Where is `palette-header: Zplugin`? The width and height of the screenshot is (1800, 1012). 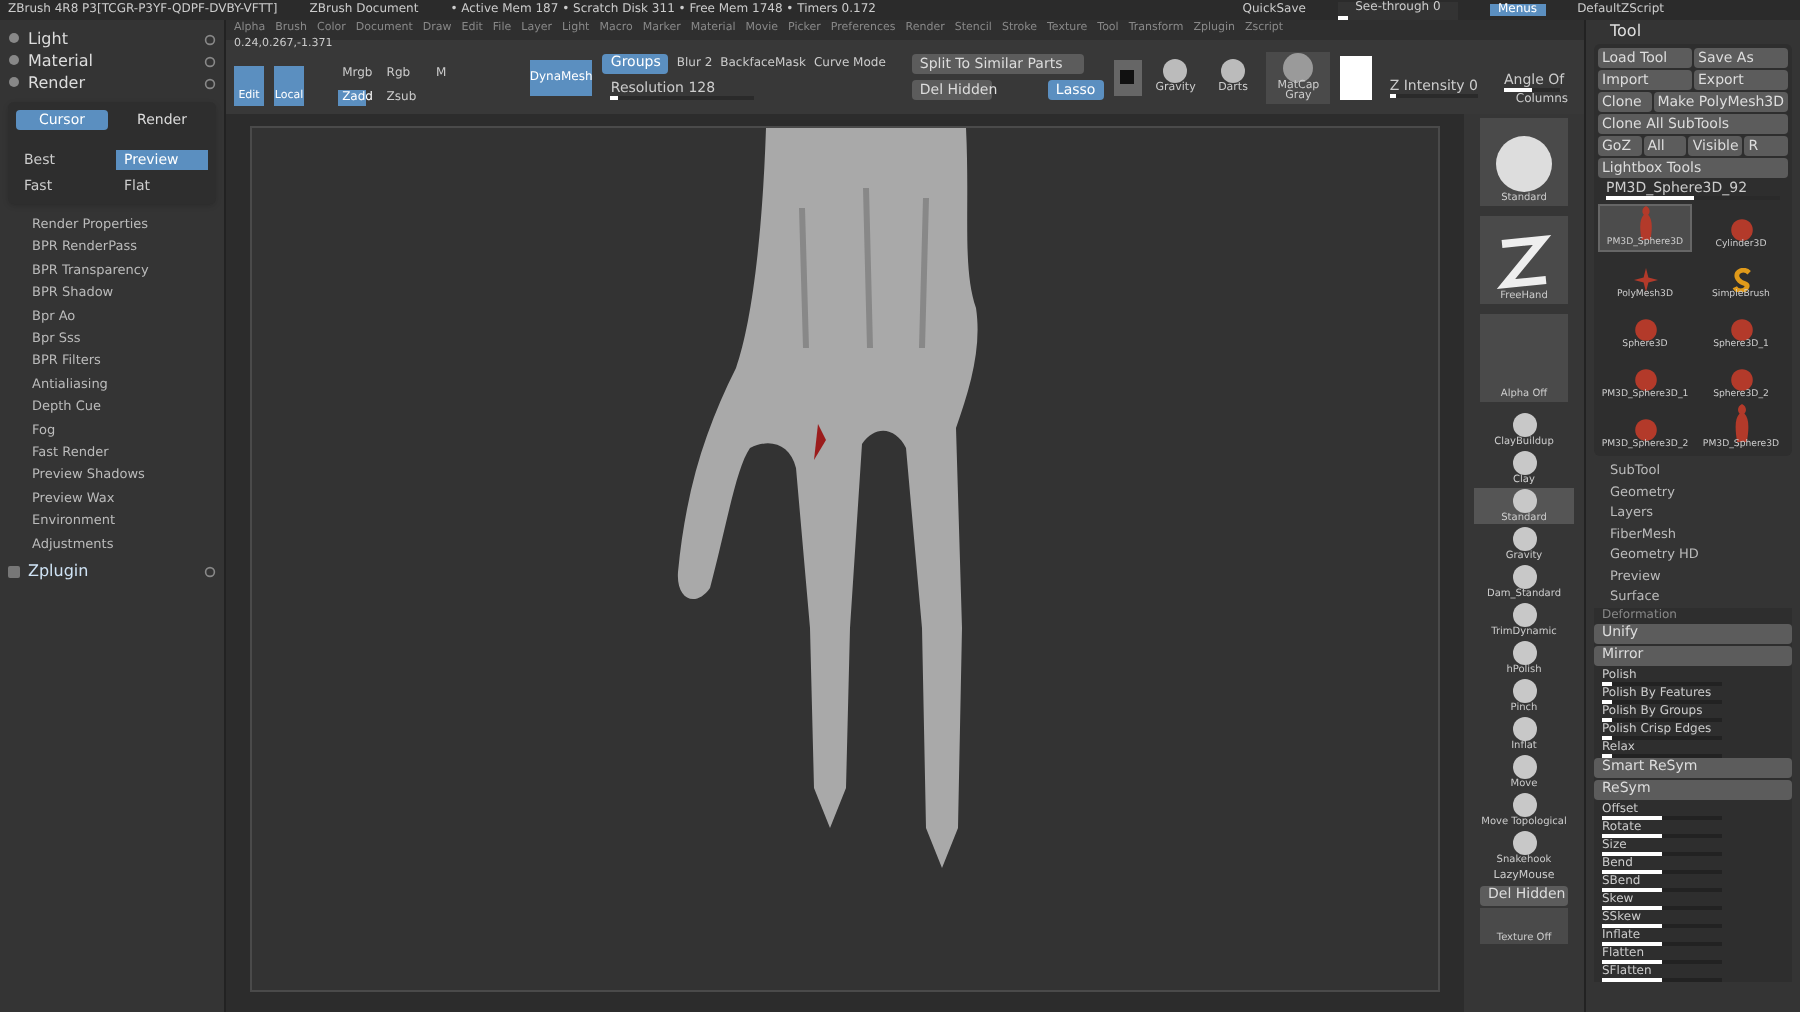
palette-header: Zplugin is located at coordinates (58, 572).